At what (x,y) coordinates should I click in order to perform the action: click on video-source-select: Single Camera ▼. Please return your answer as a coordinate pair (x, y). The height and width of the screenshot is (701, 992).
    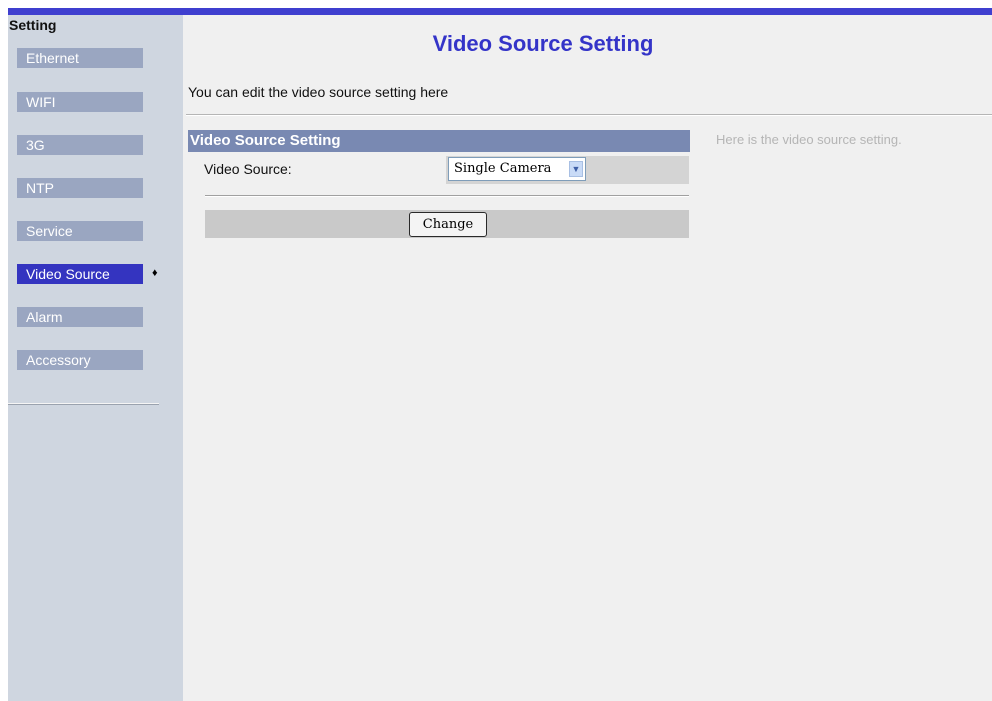
    Looking at the image, I should click on (517, 169).